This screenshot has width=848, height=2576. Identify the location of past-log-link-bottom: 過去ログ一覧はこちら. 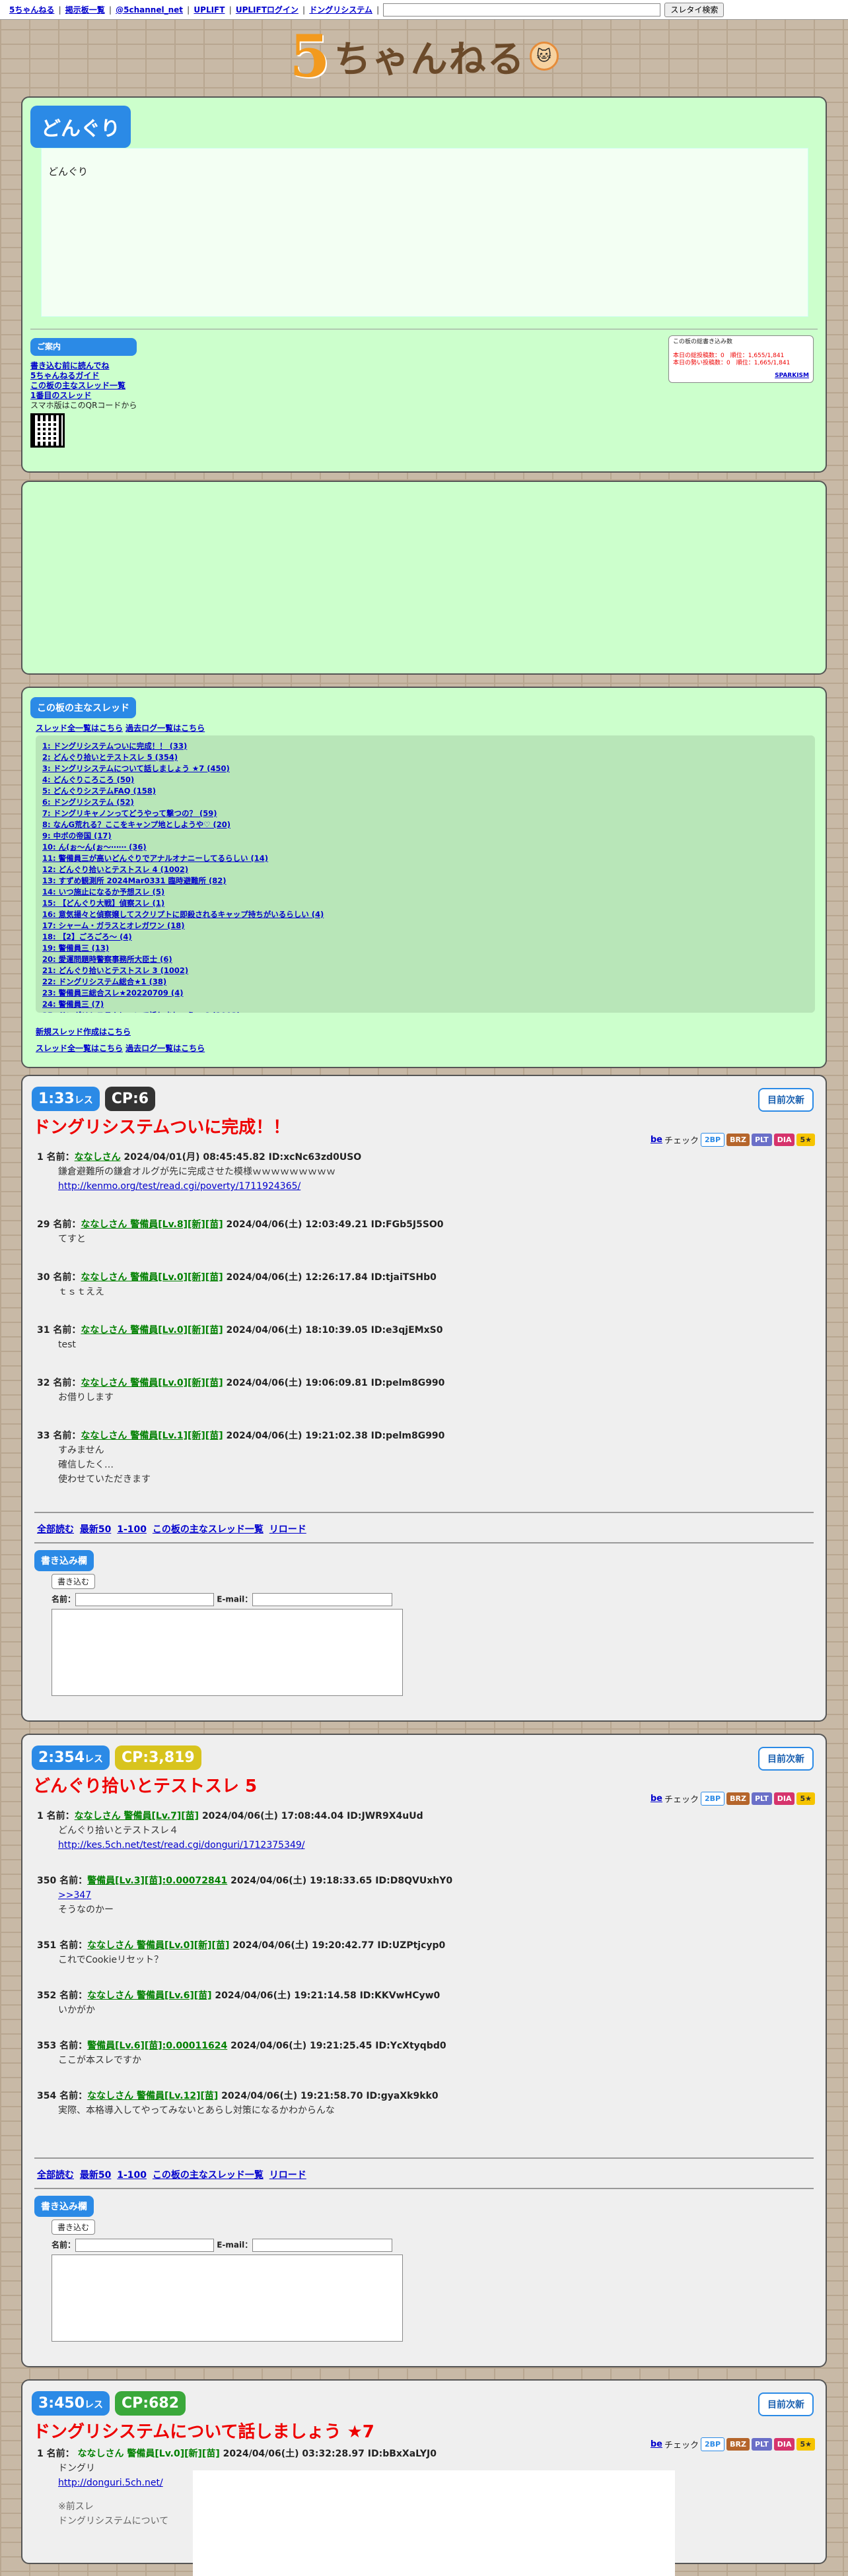
(165, 1048).